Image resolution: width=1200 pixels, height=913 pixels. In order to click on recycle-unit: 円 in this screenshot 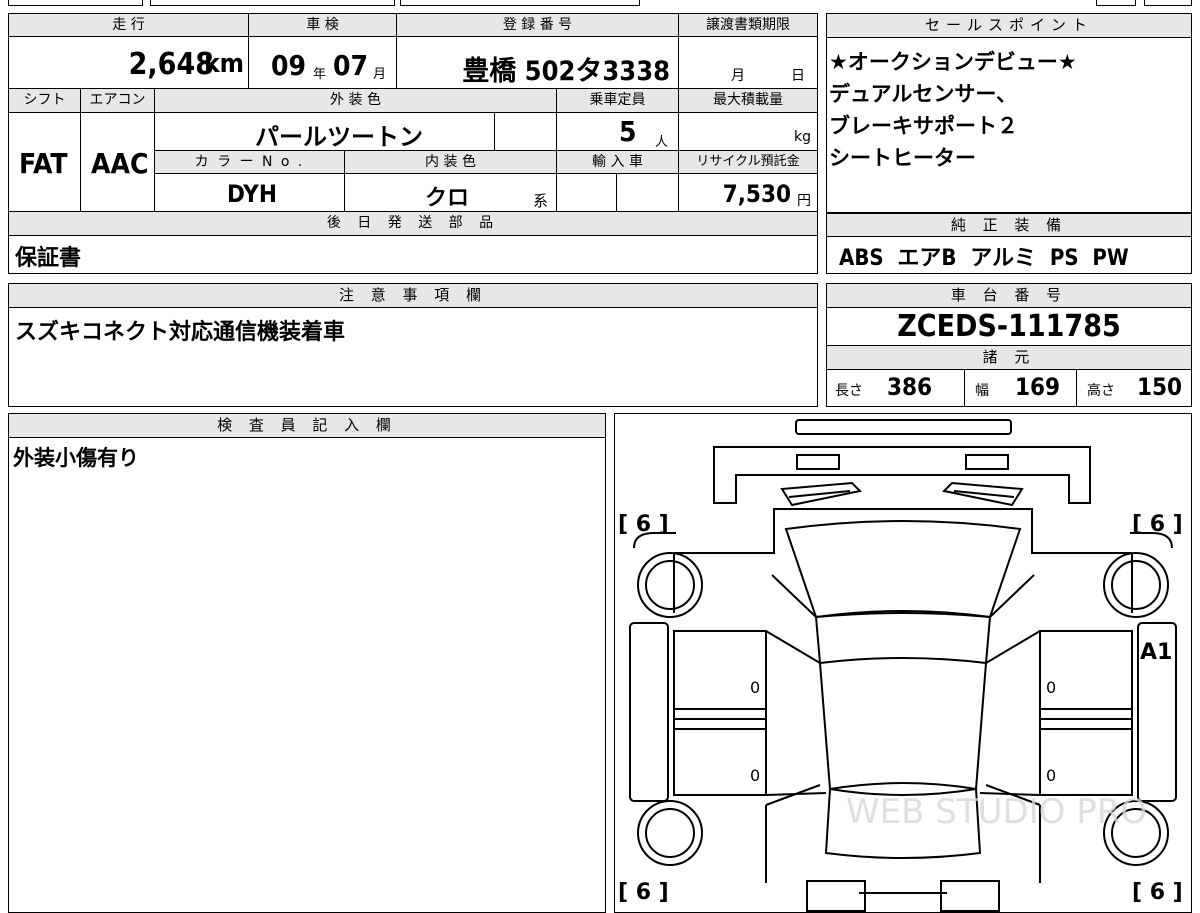, I will do `click(804, 201)`.